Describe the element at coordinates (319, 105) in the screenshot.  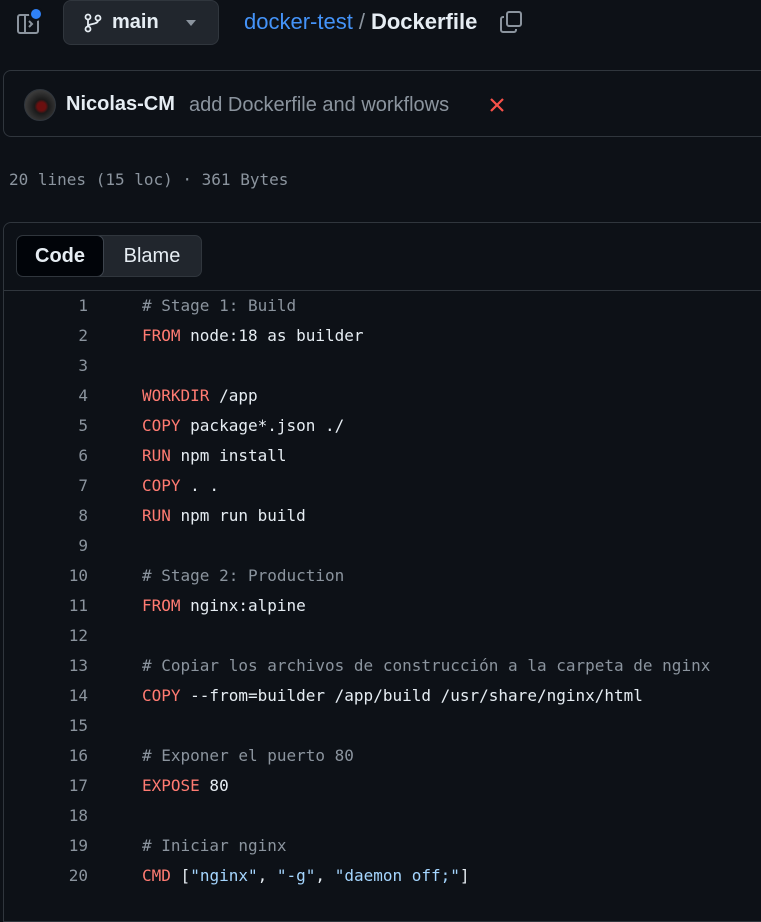
I see `commit-message: add Dockerfile and workflows` at that location.